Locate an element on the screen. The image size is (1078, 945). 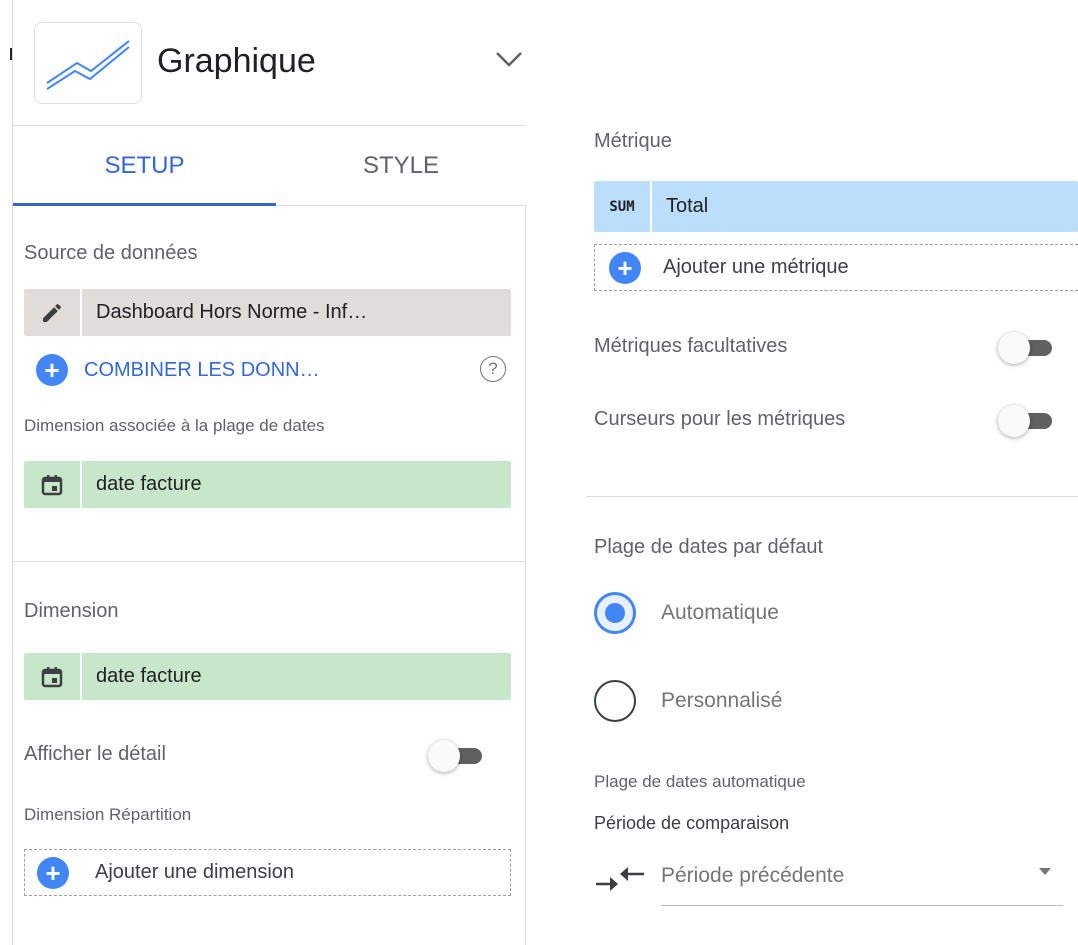
tab-setup-indicator is located at coordinates (144, 204).